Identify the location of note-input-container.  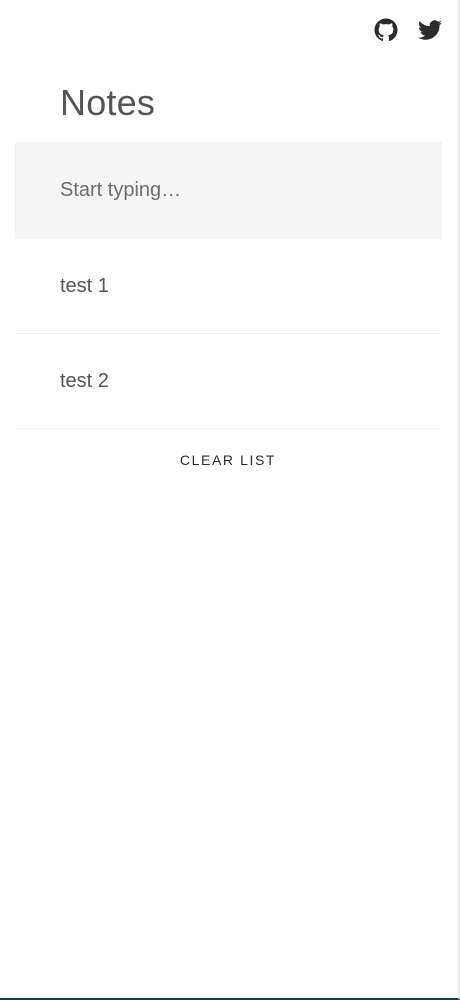
(228, 190).